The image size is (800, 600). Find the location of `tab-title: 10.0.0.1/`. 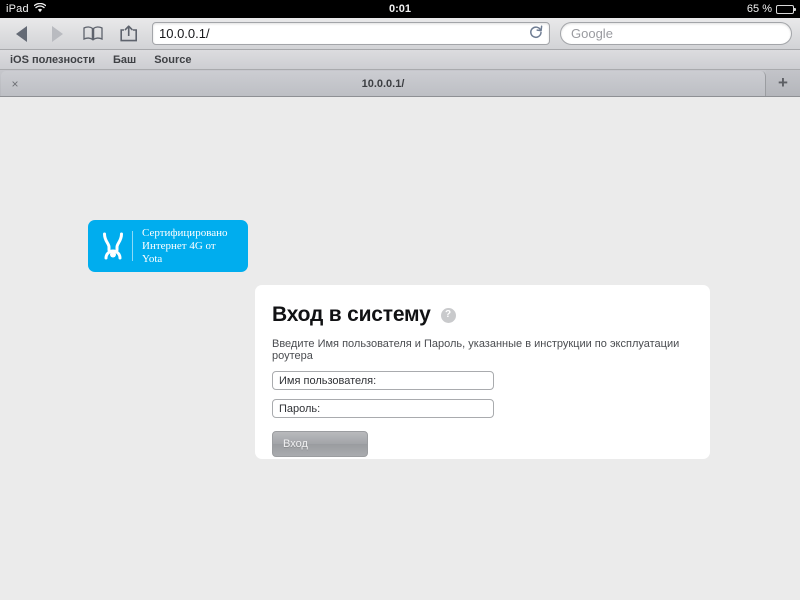

tab-title: 10.0.0.1/ is located at coordinates (383, 83).